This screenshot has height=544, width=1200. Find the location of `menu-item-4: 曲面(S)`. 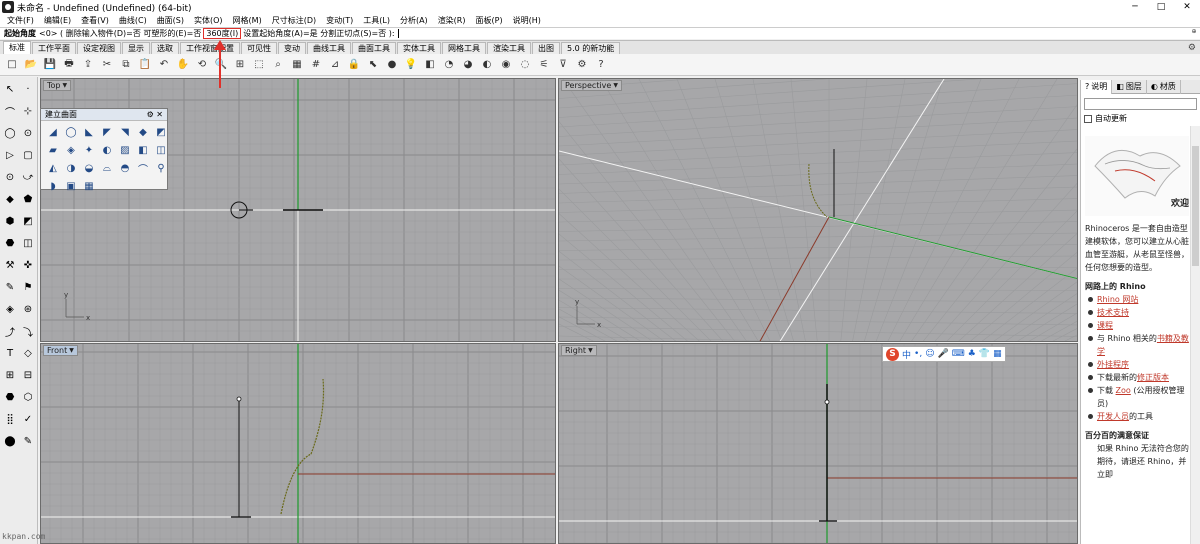

menu-item-4: 曲面(S) is located at coordinates (170, 20).